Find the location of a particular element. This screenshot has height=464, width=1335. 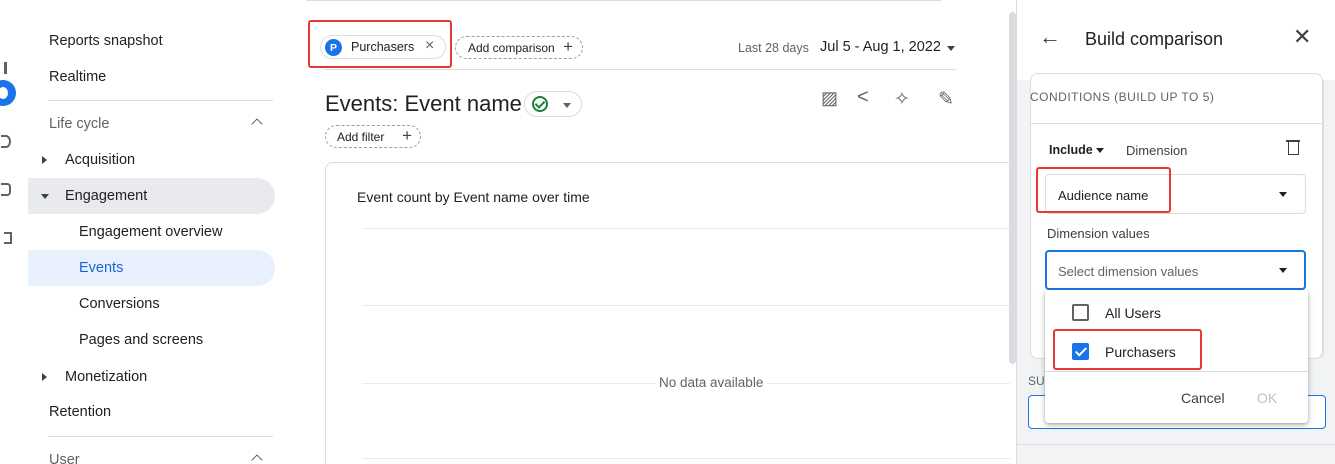

trash-icon is located at coordinates (1293, 147).